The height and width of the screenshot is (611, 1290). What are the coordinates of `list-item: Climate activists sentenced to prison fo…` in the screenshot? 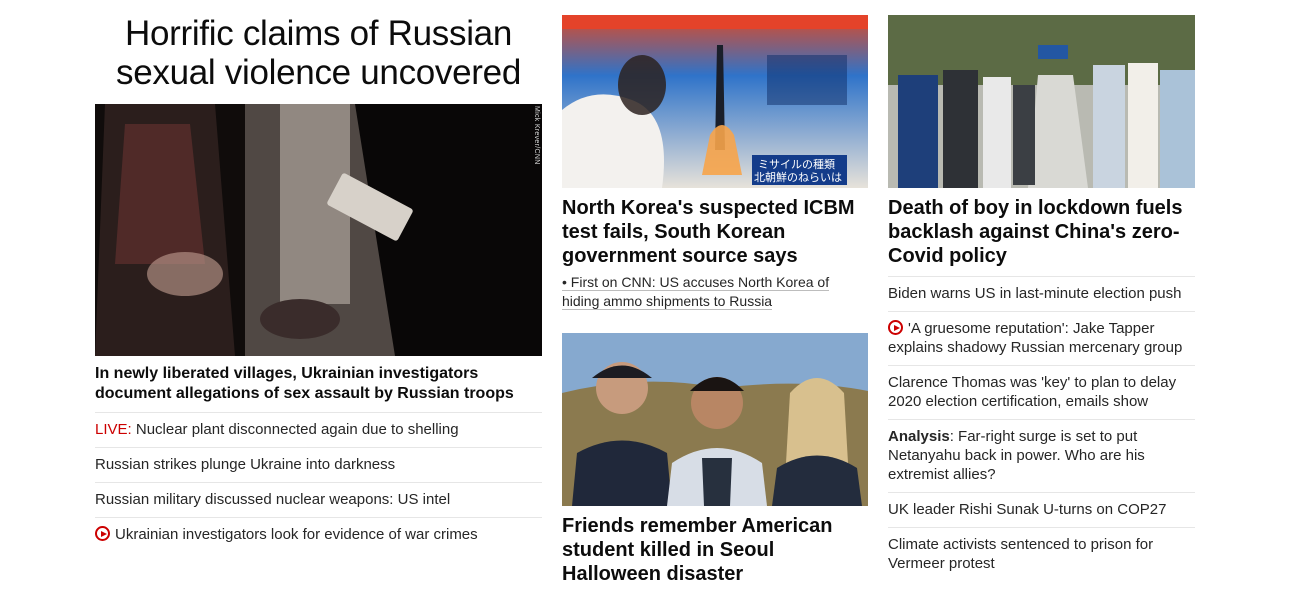 It's located at (1041, 554).